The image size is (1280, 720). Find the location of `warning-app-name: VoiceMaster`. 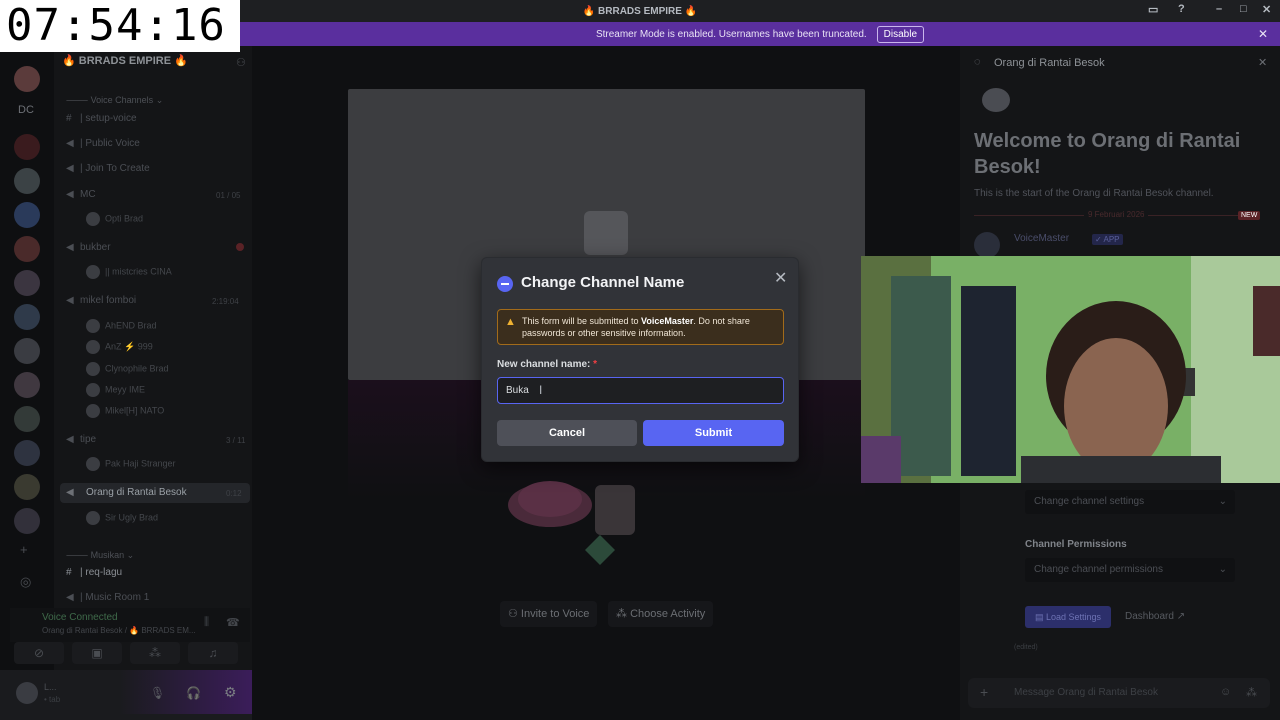

warning-app-name: VoiceMaster is located at coordinates (667, 321).